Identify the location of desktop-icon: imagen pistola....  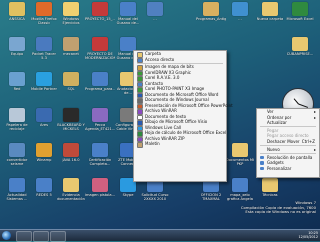
(100, 196).